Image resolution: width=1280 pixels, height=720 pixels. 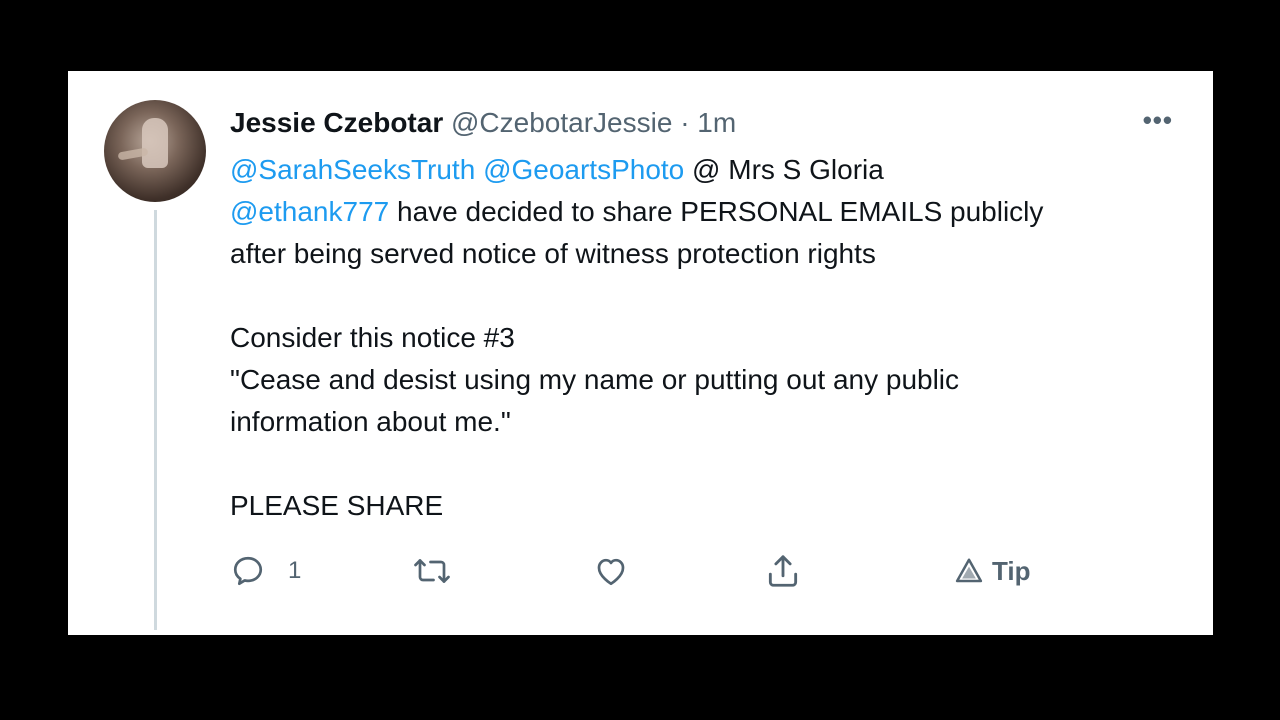 I want to click on tip-label: Tip, so click(x=1011, y=570).